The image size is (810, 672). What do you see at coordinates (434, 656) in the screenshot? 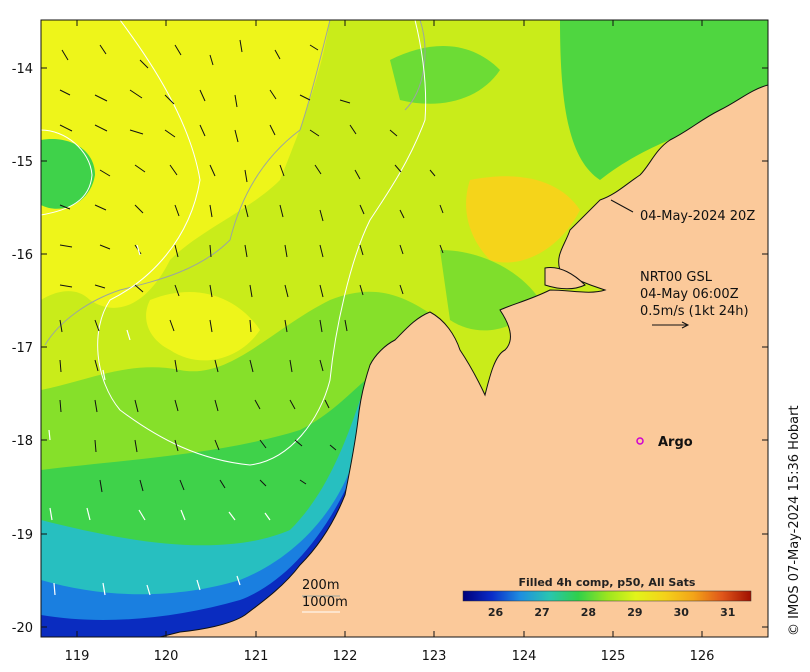
I see `x-tick-label: 123` at bounding box center [434, 656].